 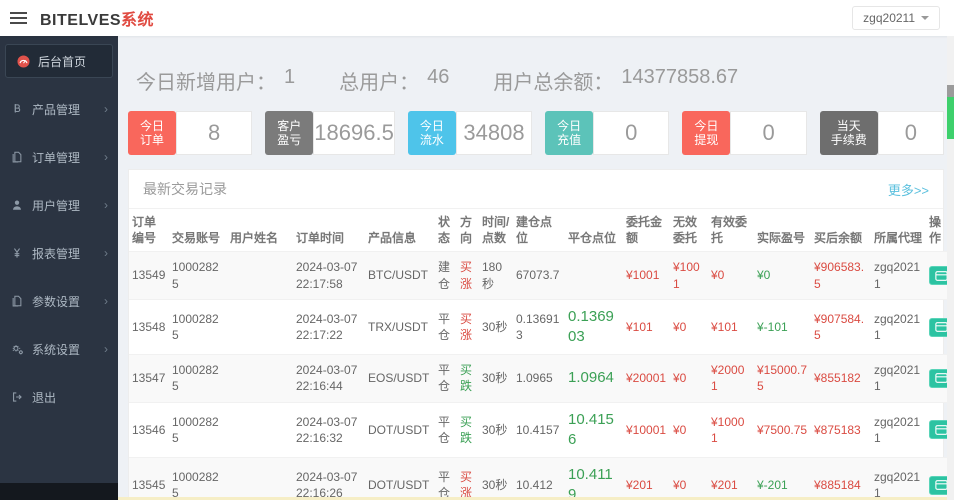 What do you see at coordinates (206, 83) in the screenshot?
I see `stat-label: 今日新增用户：` at bounding box center [206, 83].